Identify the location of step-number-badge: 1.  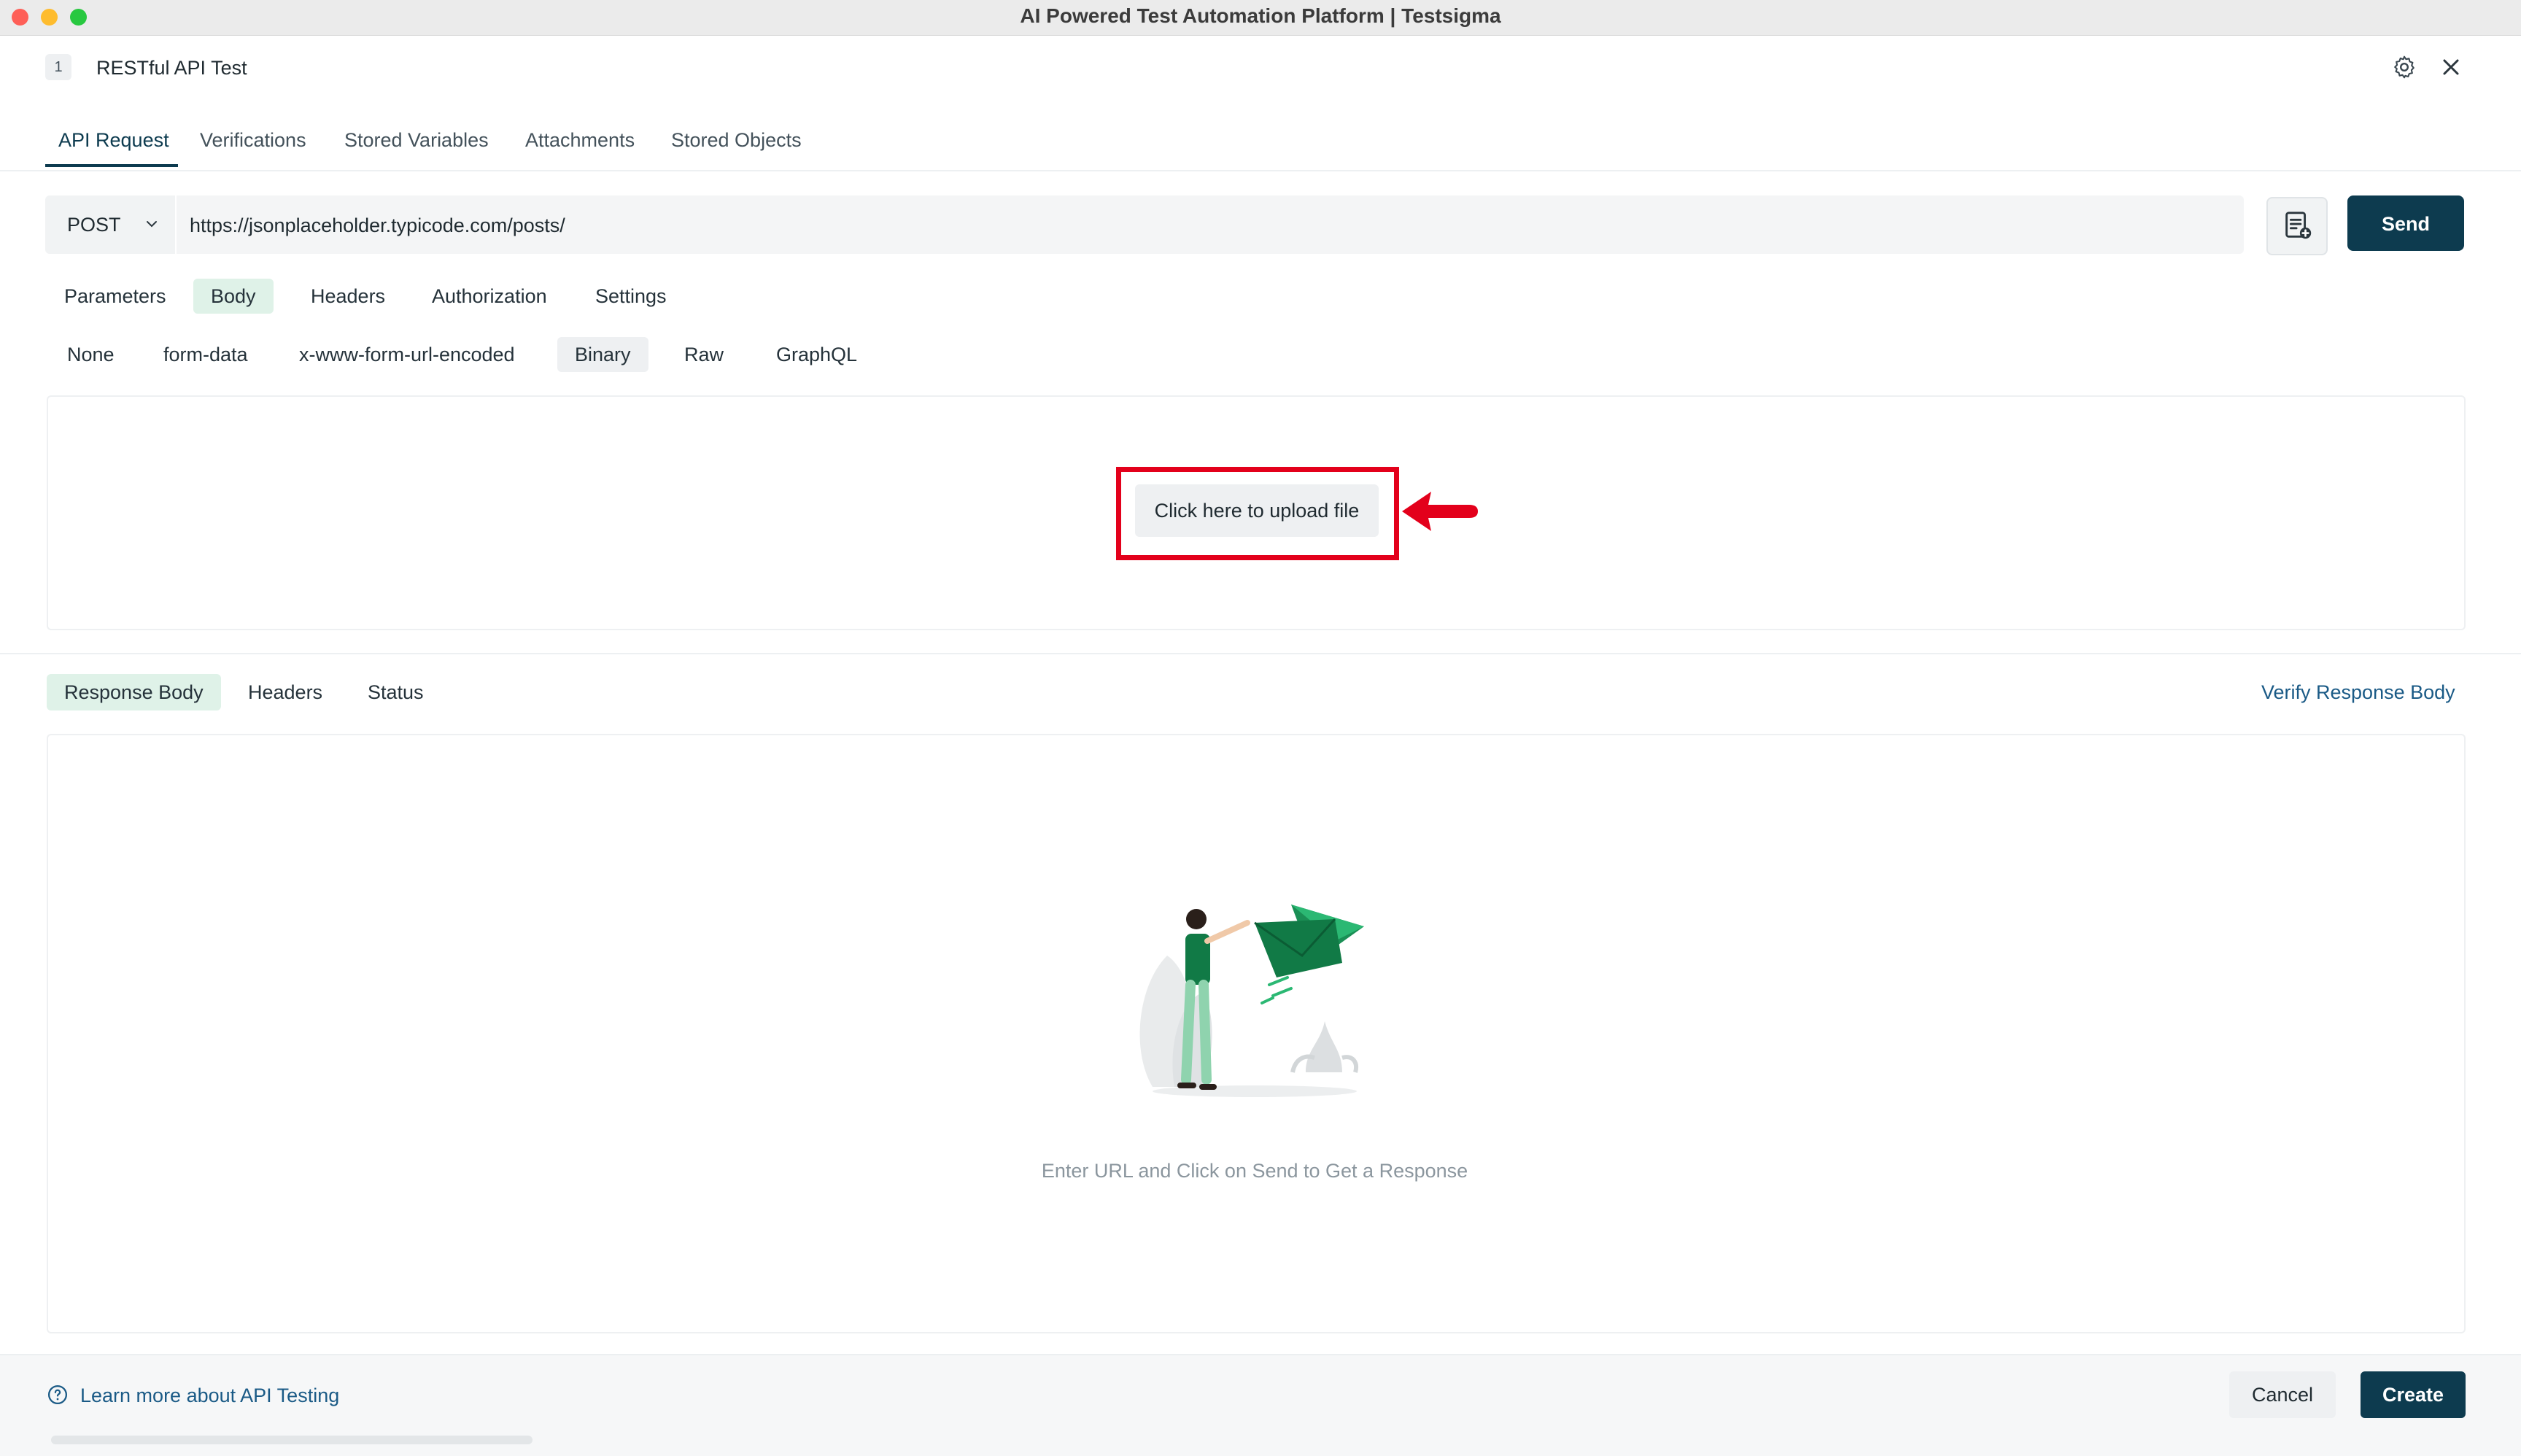
(58, 67).